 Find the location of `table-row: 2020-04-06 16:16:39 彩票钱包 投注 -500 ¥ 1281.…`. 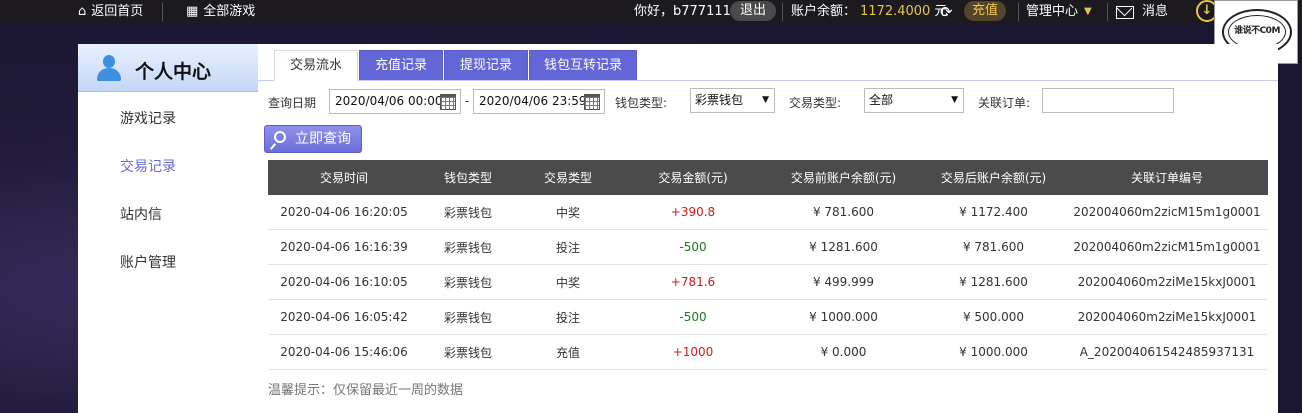

table-row: 2020-04-06 16:16:39 彩票钱包 投注 -500 ¥ 1281.… is located at coordinates (768, 247).